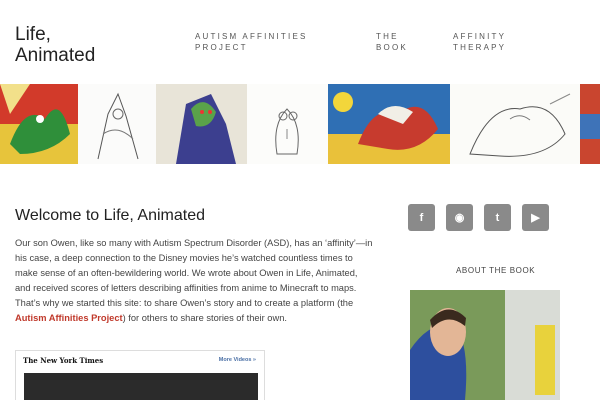 This screenshot has width=600, height=400. I want to click on banner-illustration-horses, so click(389, 124).